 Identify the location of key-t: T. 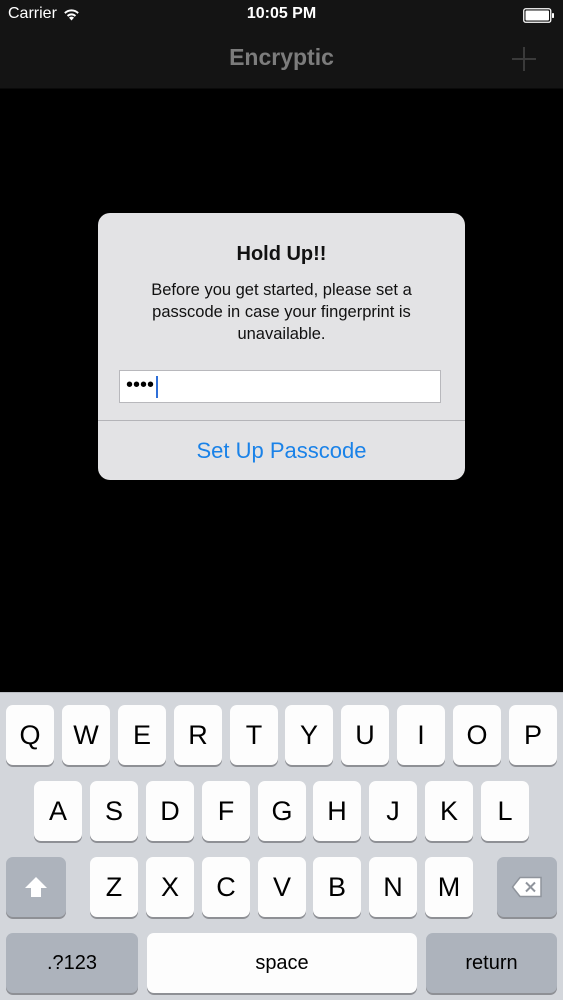
(254, 735).